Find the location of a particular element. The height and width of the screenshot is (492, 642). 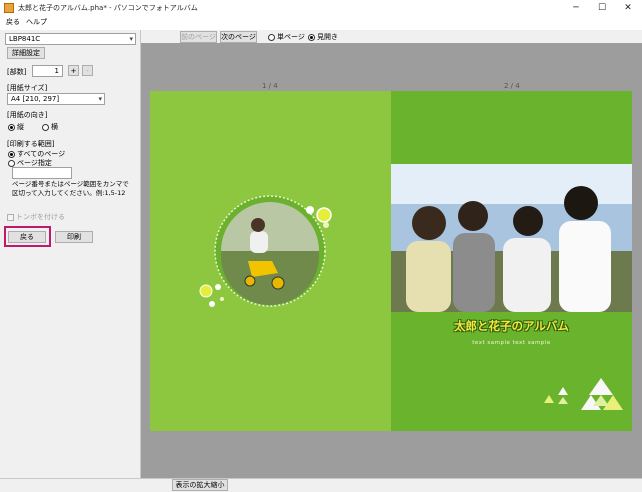

copies-increment-button: + is located at coordinates (73, 70).